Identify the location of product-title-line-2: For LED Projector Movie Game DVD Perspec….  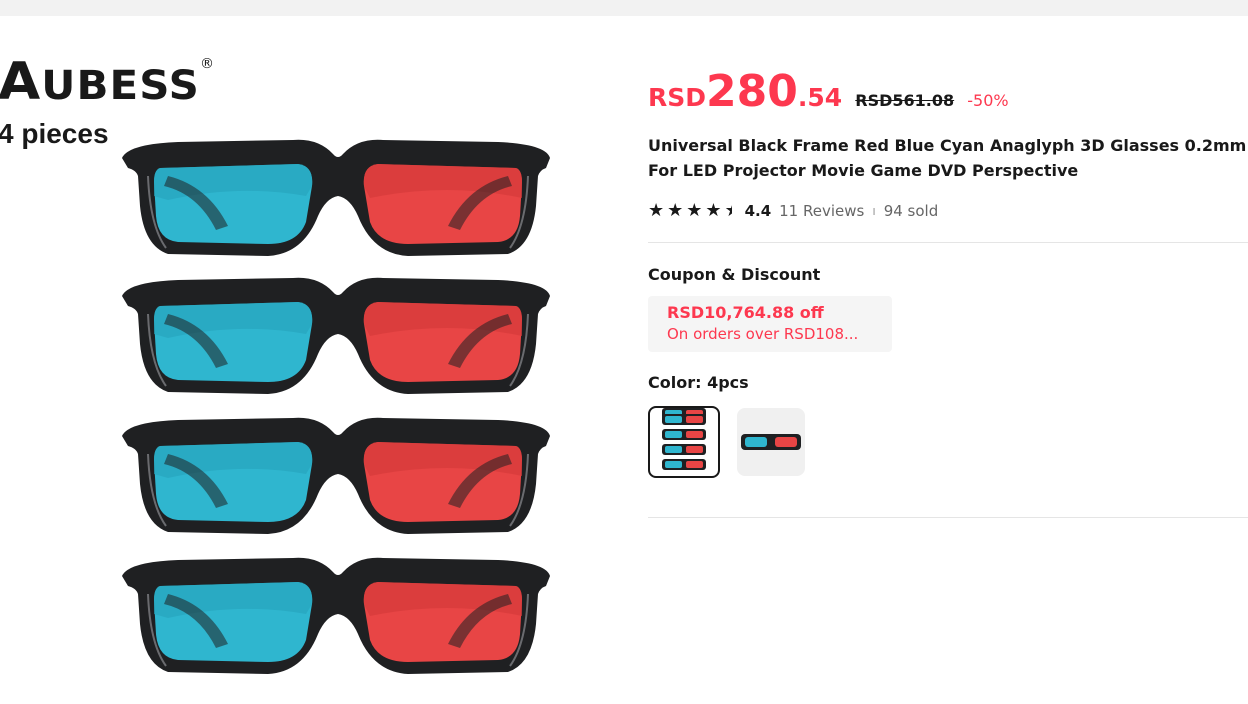
(863, 170).